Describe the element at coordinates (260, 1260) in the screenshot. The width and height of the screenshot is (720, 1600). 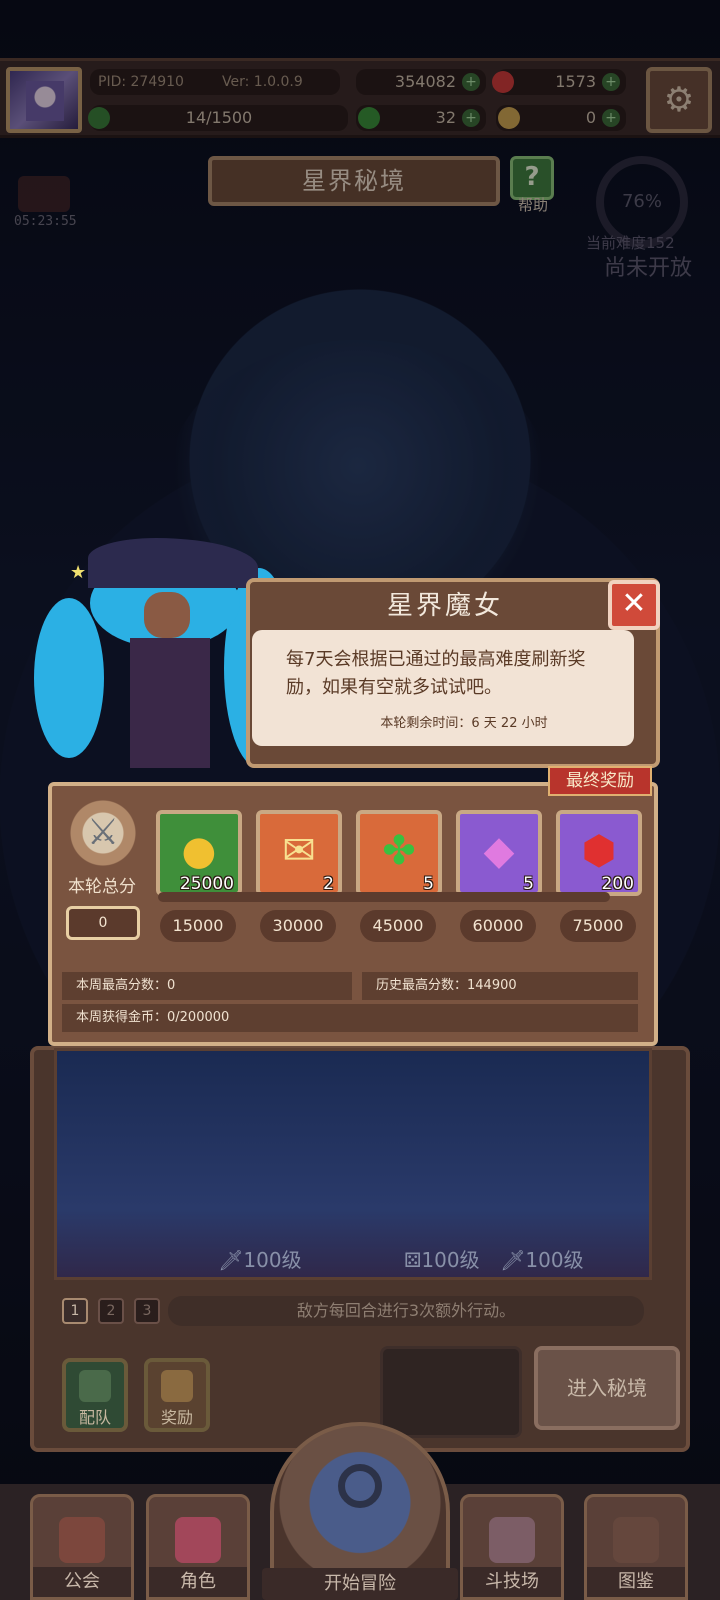
I see `level-badge-1: 🗡100级` at that location.